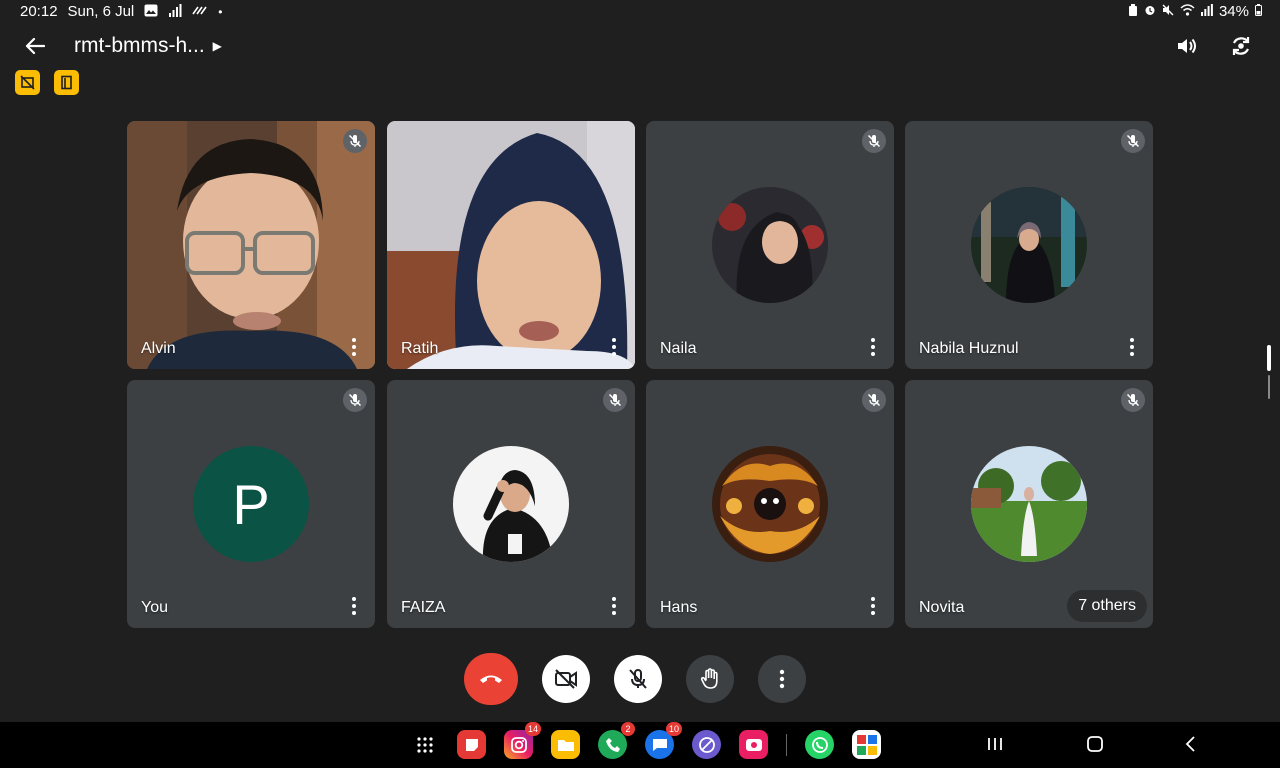 The width and height of the screenshot is (1280, 768). I want to click on participant-name: Hans, so click(679, 607).